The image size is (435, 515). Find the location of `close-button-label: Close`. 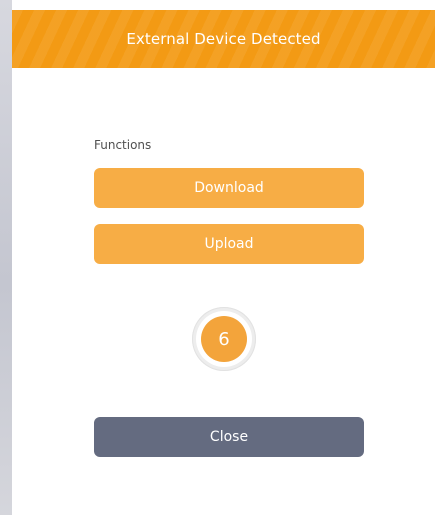

close-button-label: Close is located at coordinates (229, 437).